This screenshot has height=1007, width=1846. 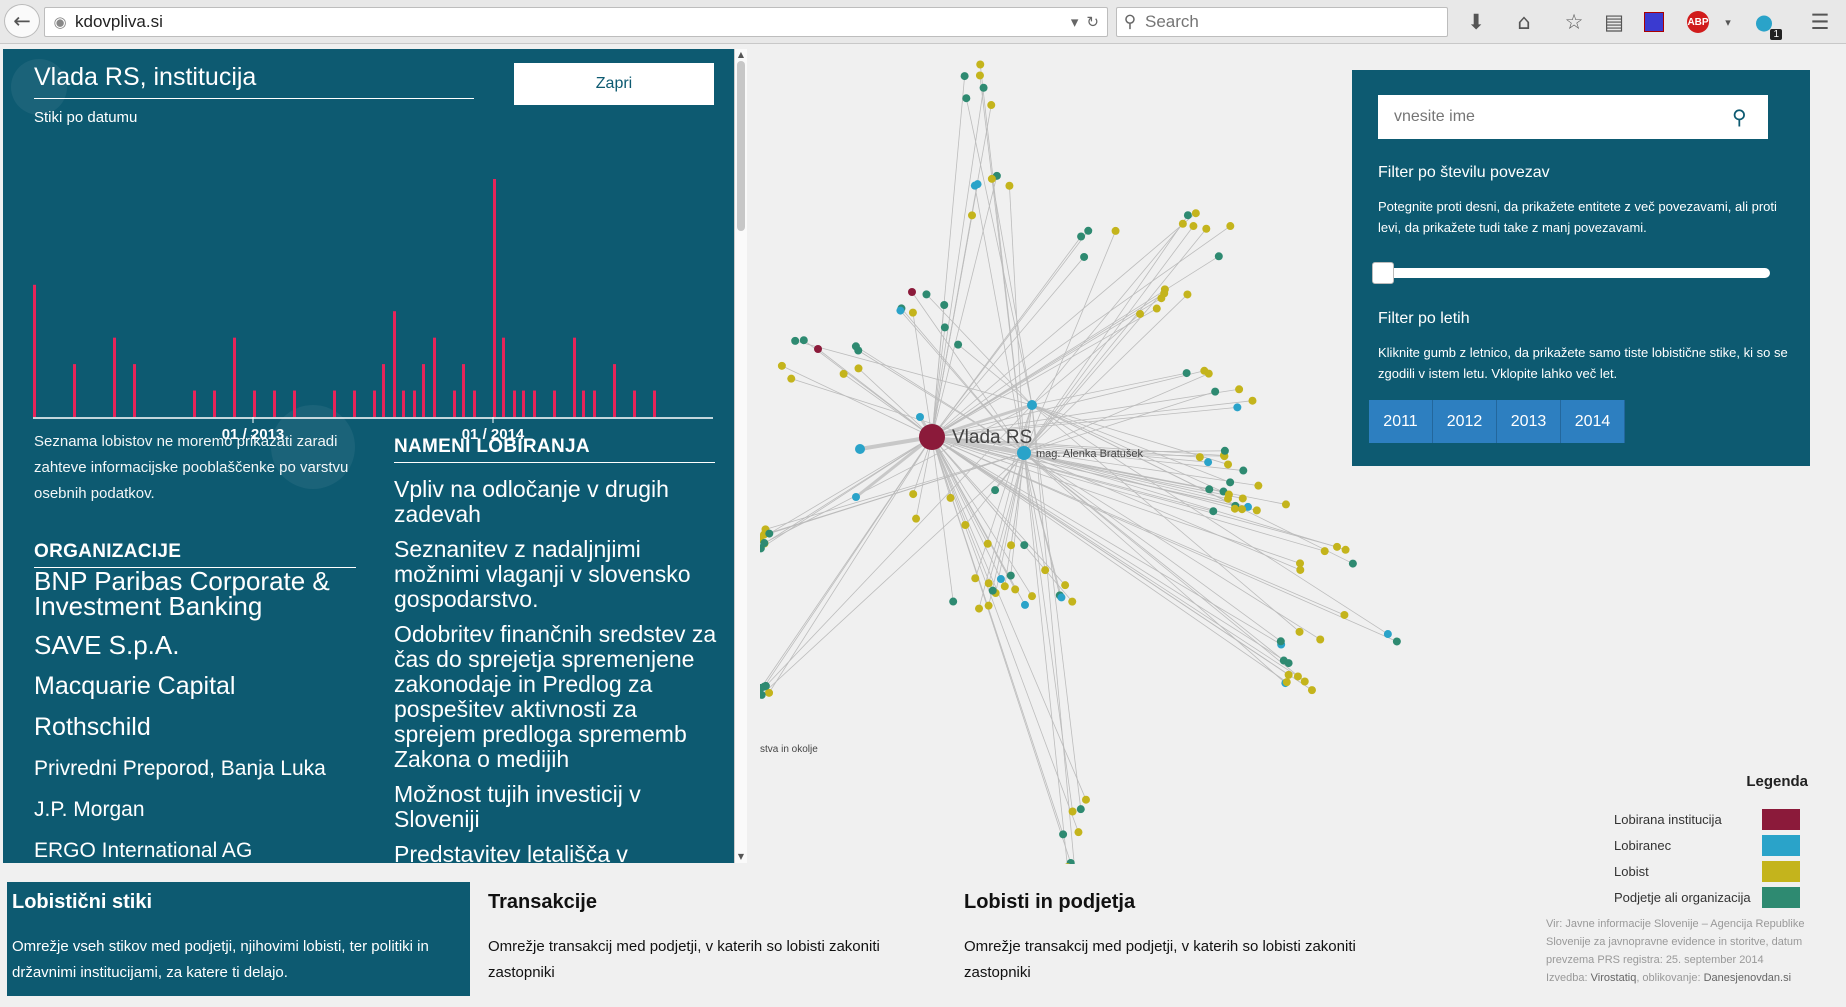 I want to click on panel-scrollbar: ▲ ▼, so click(x=740, y=456).